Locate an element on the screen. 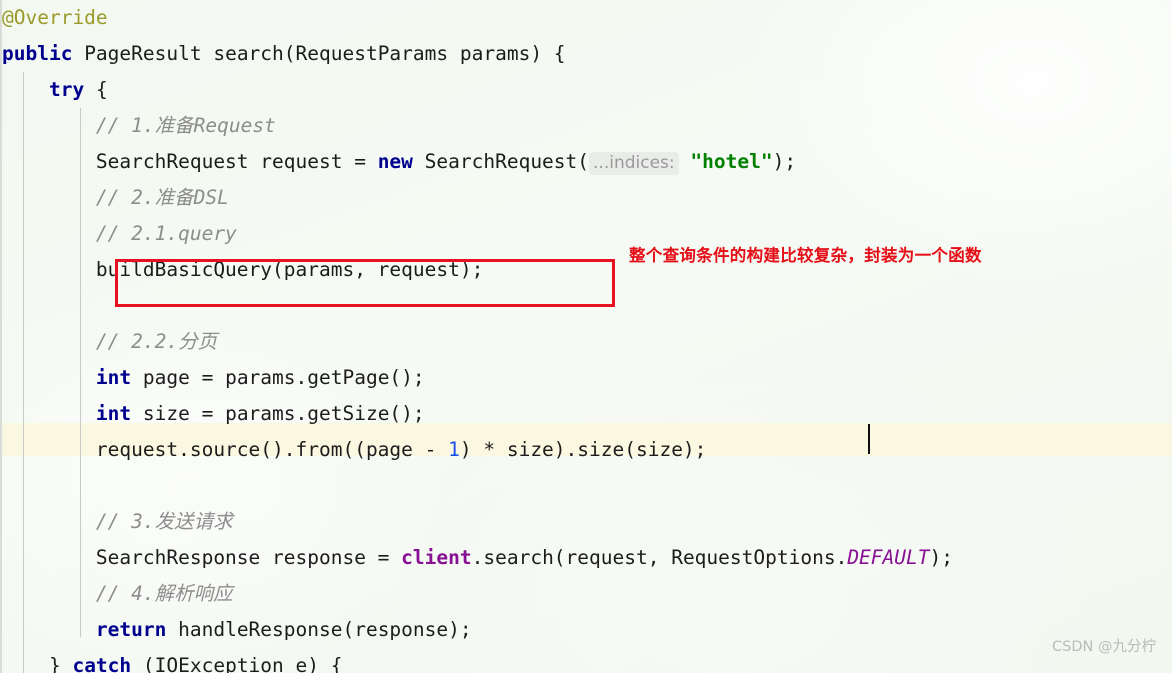 This screenshot has width=1172, height=673. token-str: "hotel" is located at coordinates (731, 161).